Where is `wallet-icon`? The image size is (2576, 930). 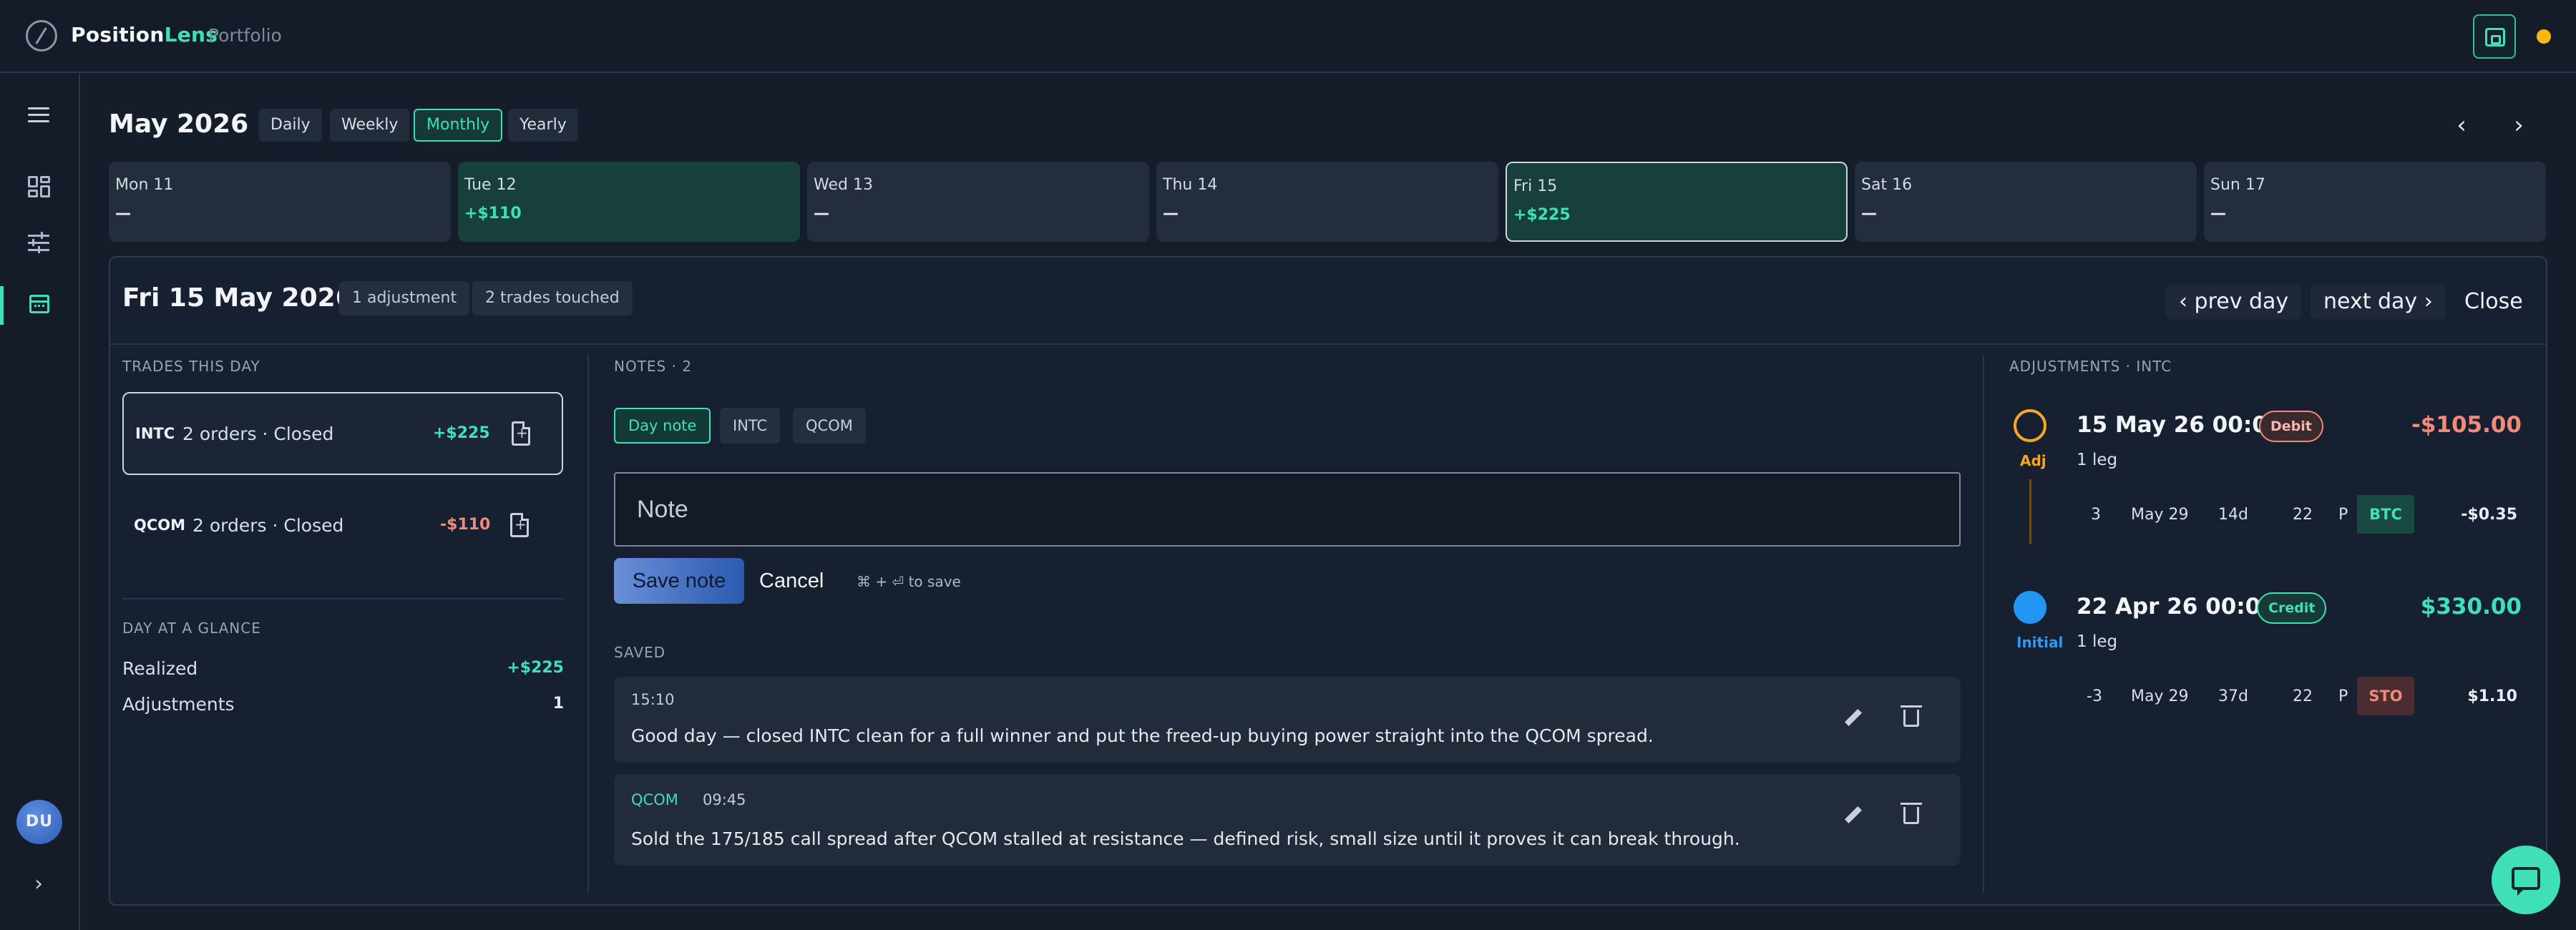
wallet-icon is located at coordinates (2495, 37).